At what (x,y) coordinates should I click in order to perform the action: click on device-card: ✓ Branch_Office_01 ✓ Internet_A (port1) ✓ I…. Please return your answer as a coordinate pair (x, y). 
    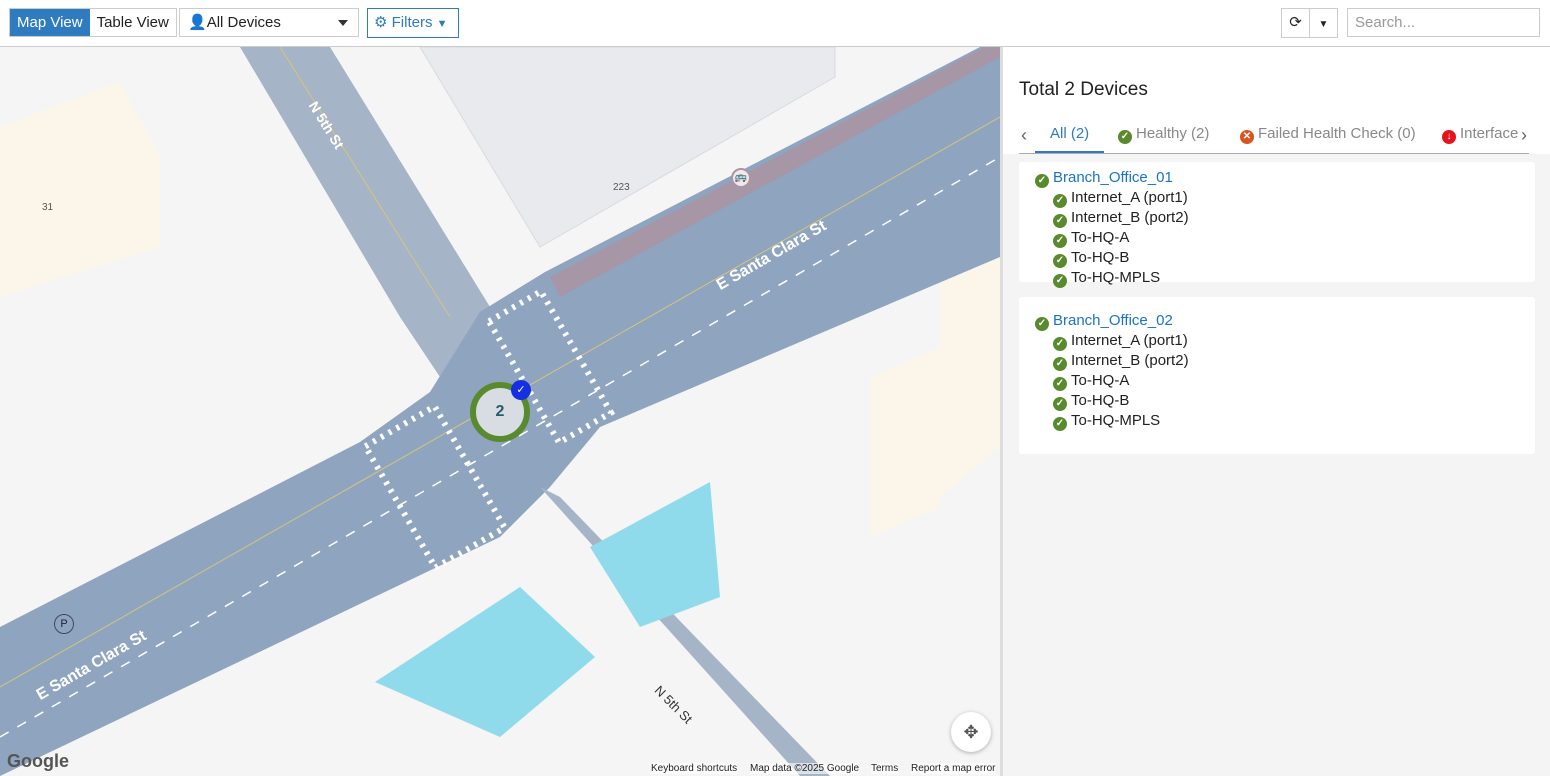
    Looking at the image, I should click on (1277, 225).